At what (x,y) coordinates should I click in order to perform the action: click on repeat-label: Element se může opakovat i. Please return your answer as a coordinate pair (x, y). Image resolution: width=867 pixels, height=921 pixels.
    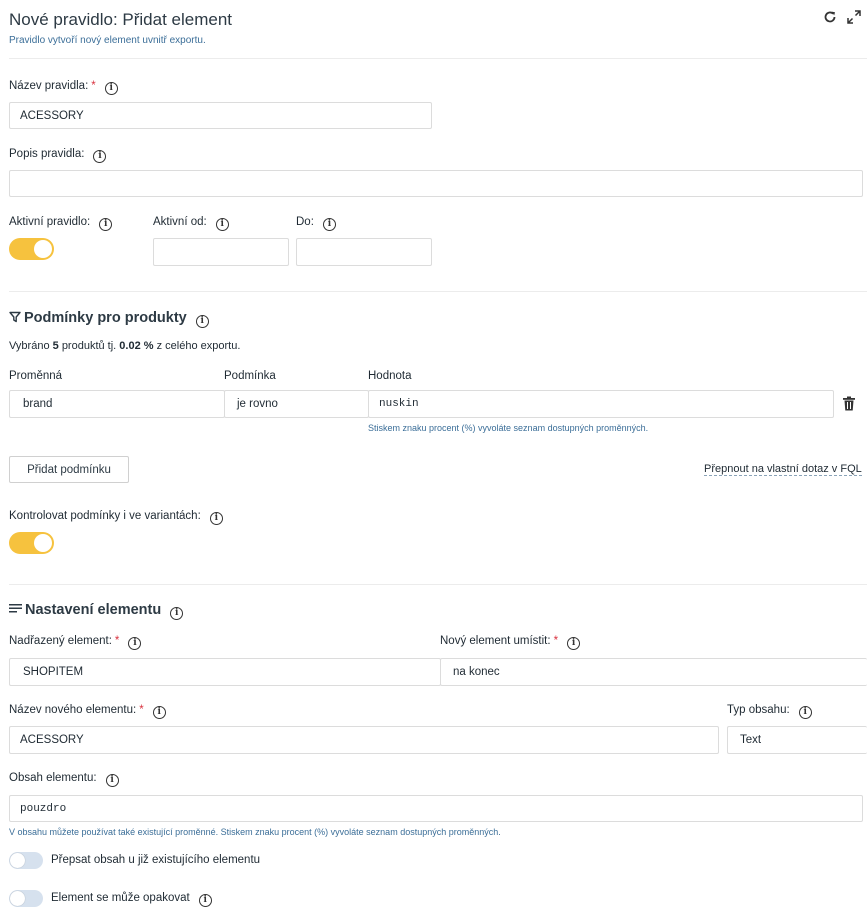
    Looking at the image, I should click on (131, 899).